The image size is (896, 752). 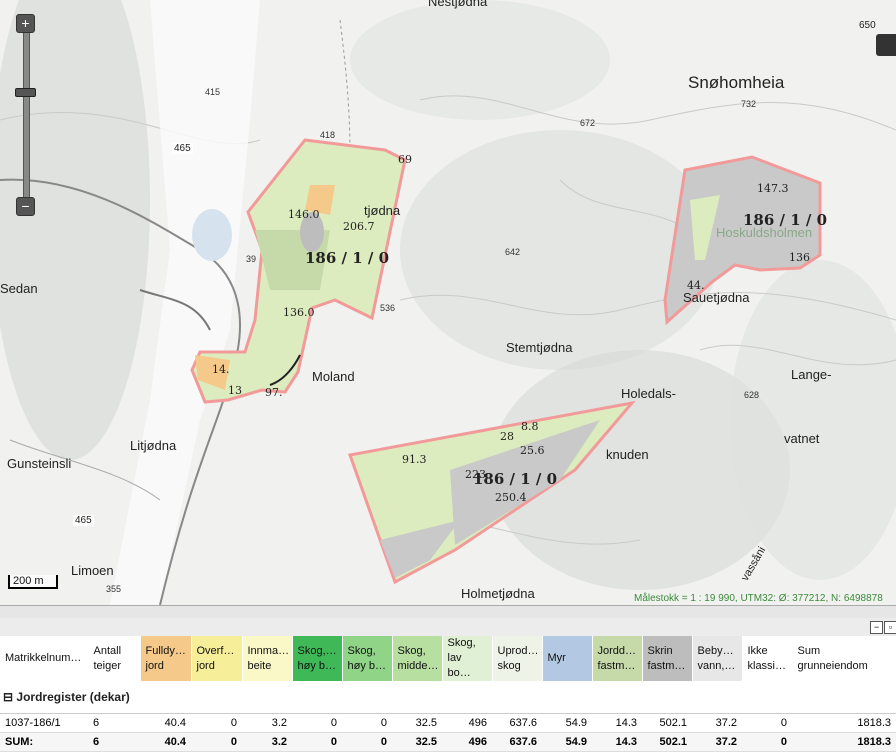 What do you see at coordinates (92, 570) in the screenshot?
I see `place-label-limoen: Limoen` at bounding box center [92, 570].